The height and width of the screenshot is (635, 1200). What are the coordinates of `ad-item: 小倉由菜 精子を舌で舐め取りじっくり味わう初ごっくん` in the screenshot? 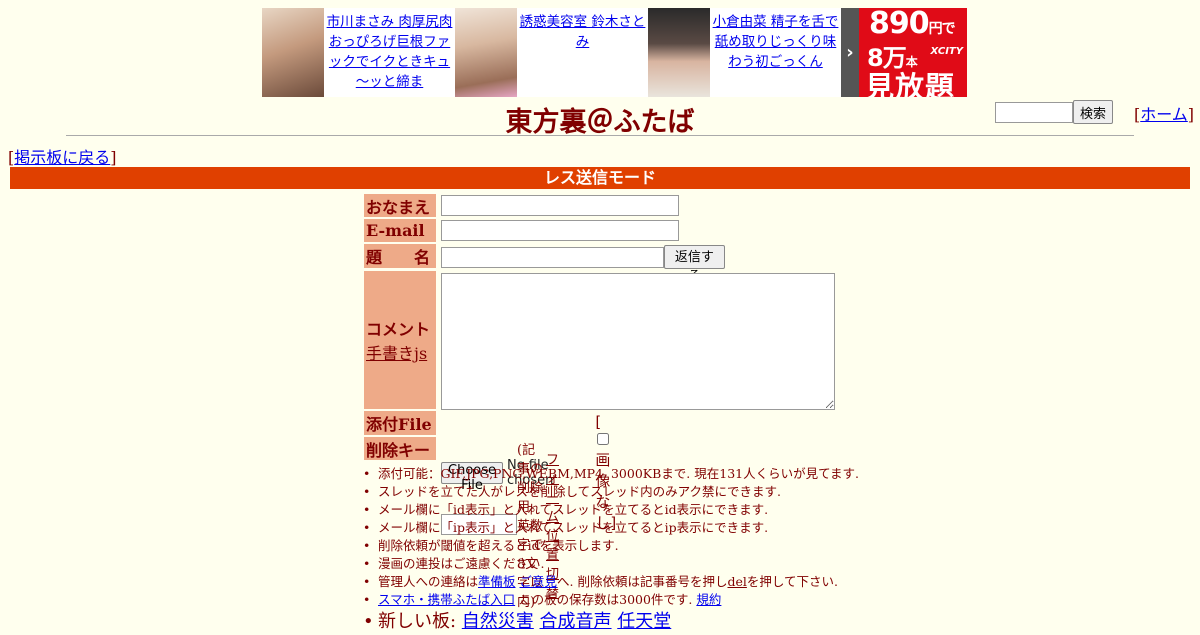 It's located at (744, 52).